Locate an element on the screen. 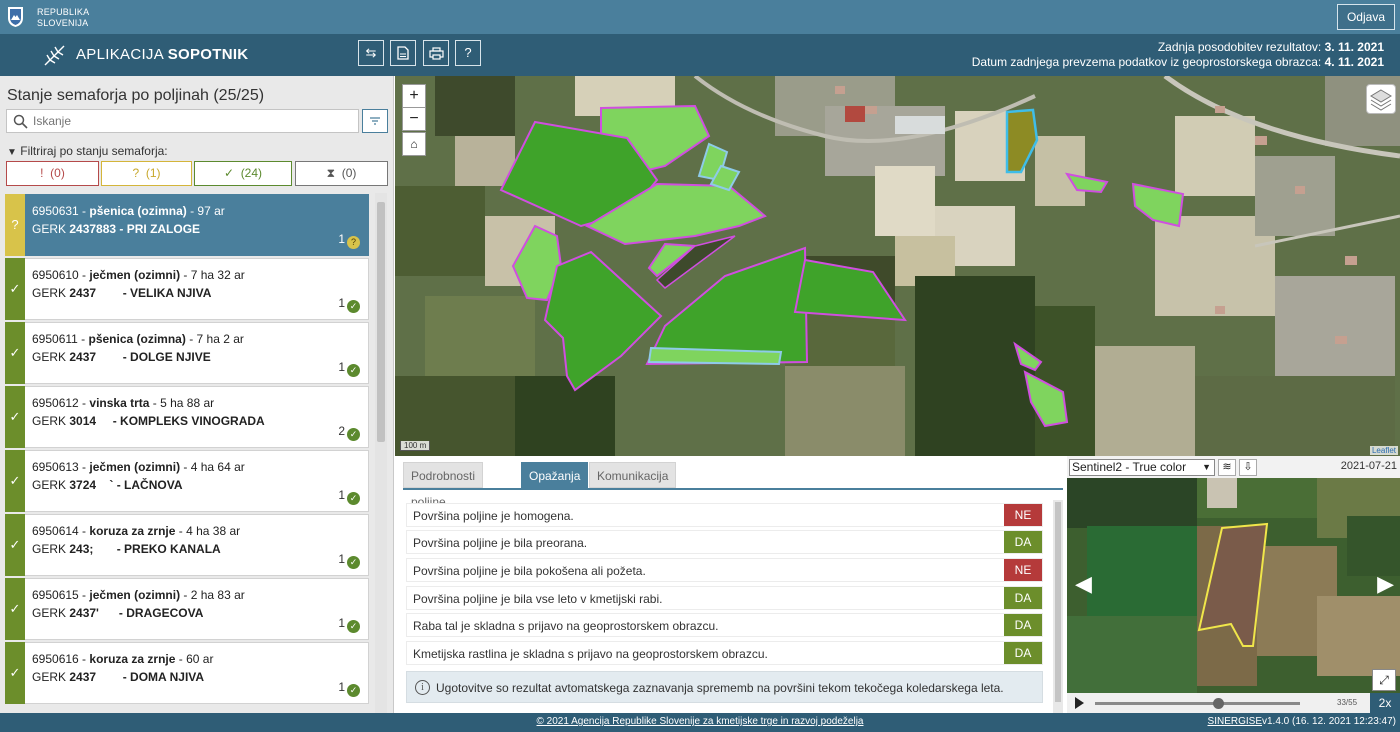  layers-icon: ≋ is located at coordinates (1227, 467).